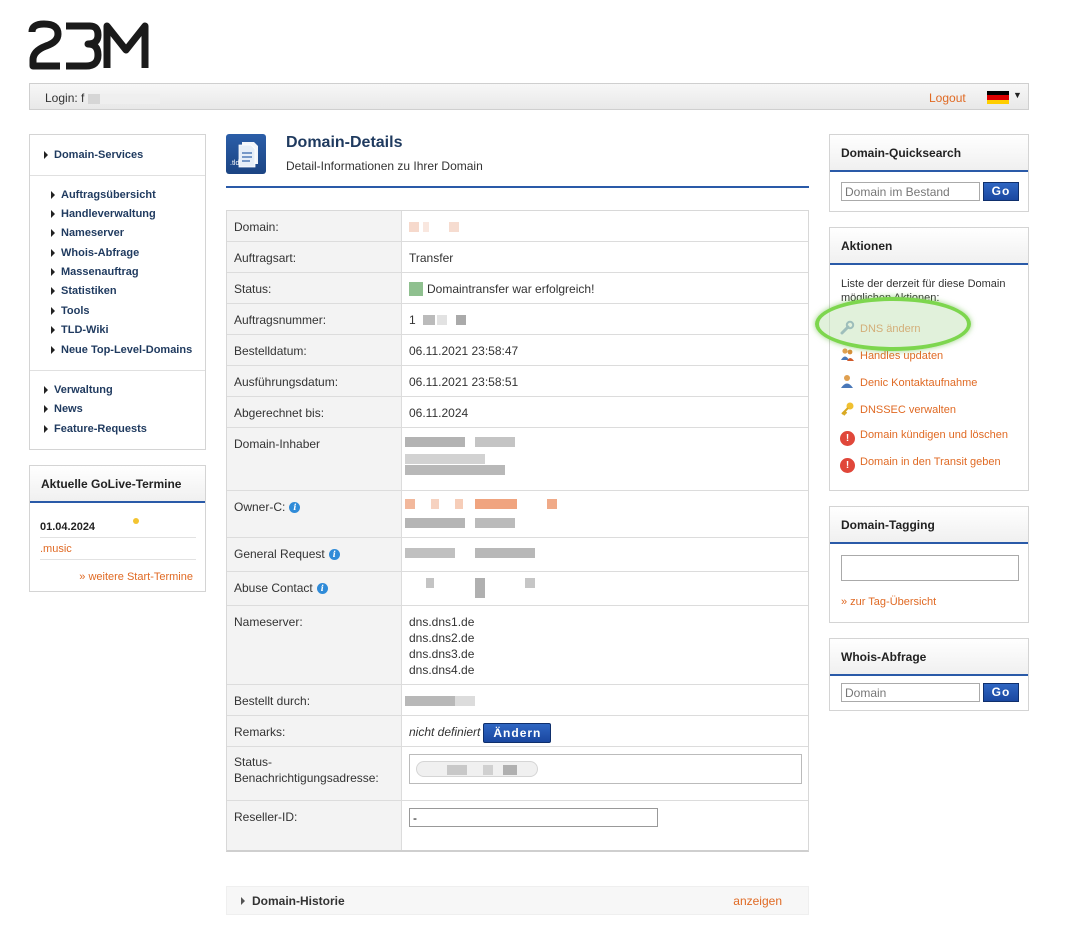 Image resolution: width=1070 pixels, height=934 pixels. I want to click on warning-icon: !, so click(847, 465).